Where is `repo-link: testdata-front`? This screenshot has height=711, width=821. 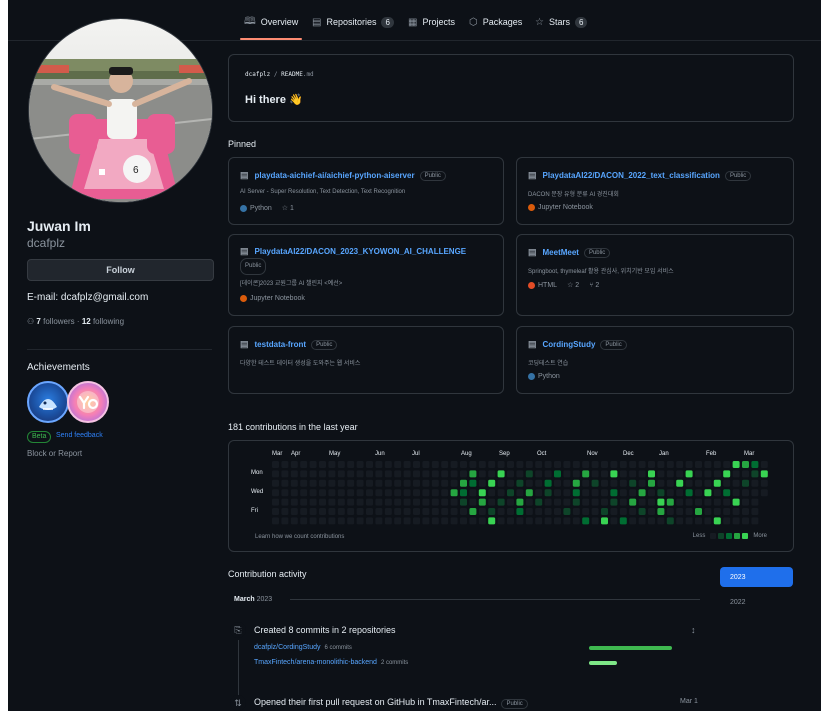 repo-link: testdata-front is located at coordinates (281, 344).